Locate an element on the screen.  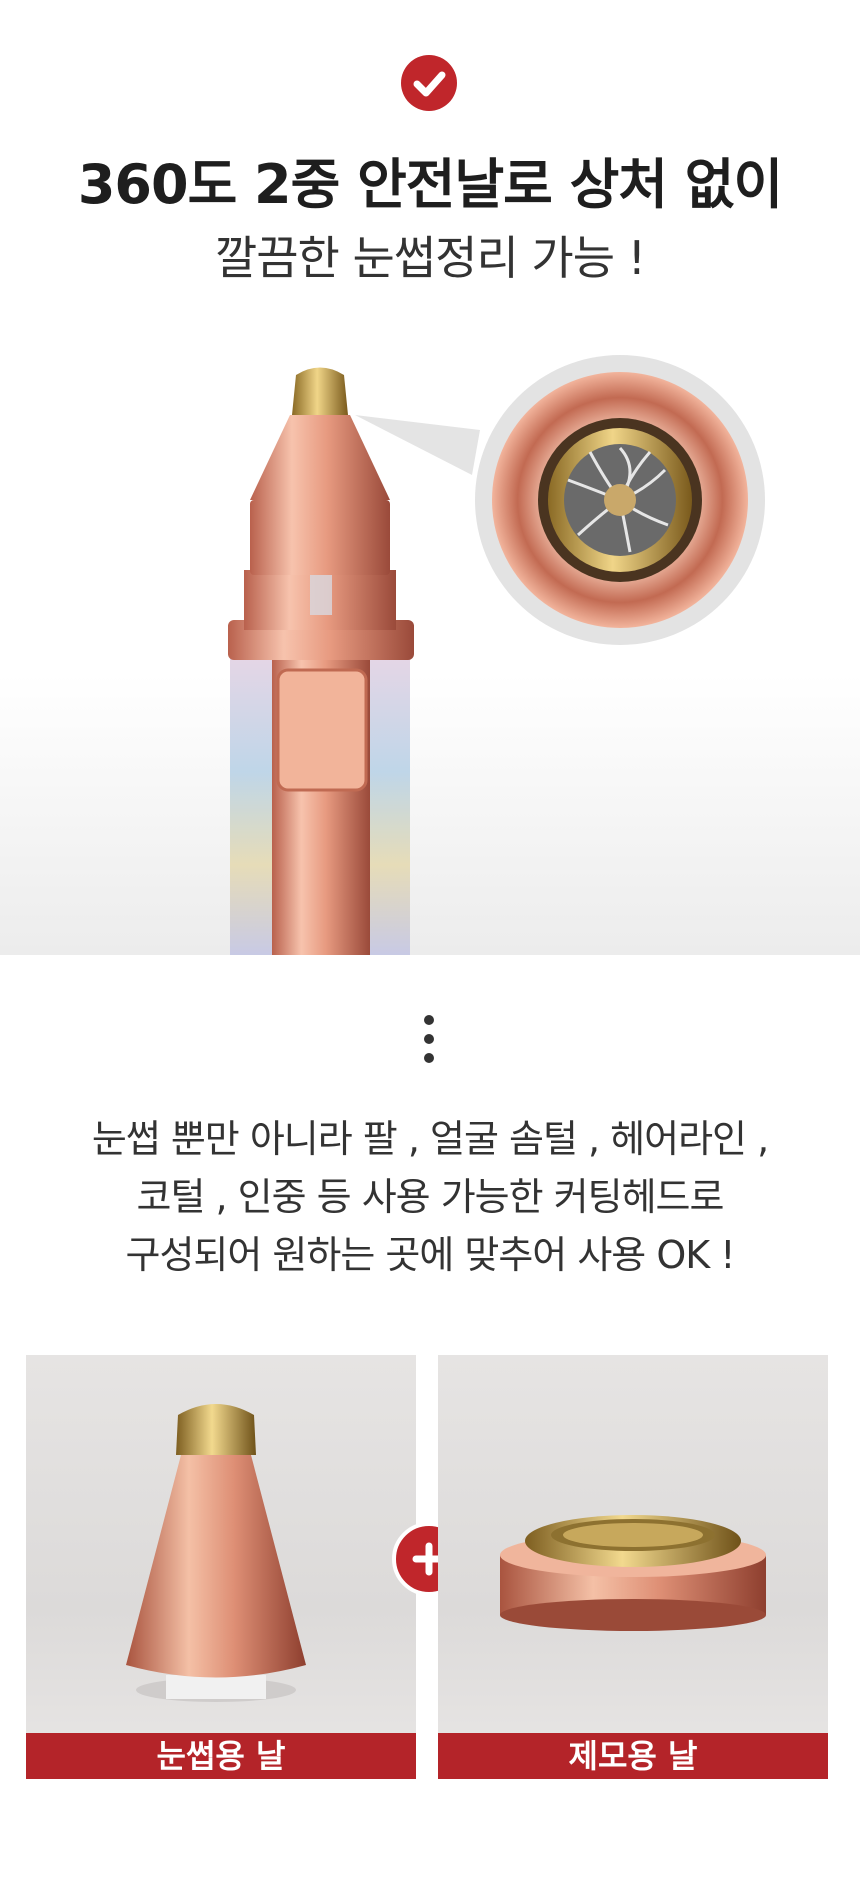
description-line-1: 눈썹 뿐만 아니라 팔 , 얼굴 솜털 , 헤어라인 , is located at coordinates (430, 1139).